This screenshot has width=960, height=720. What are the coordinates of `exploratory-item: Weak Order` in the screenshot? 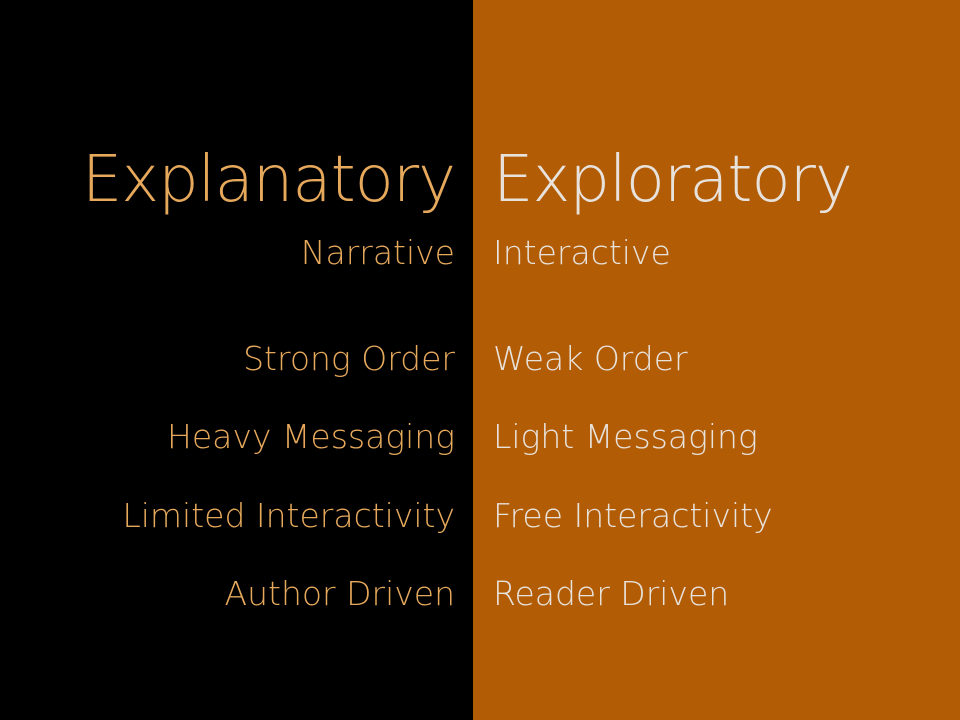 It's located at (590, 358).